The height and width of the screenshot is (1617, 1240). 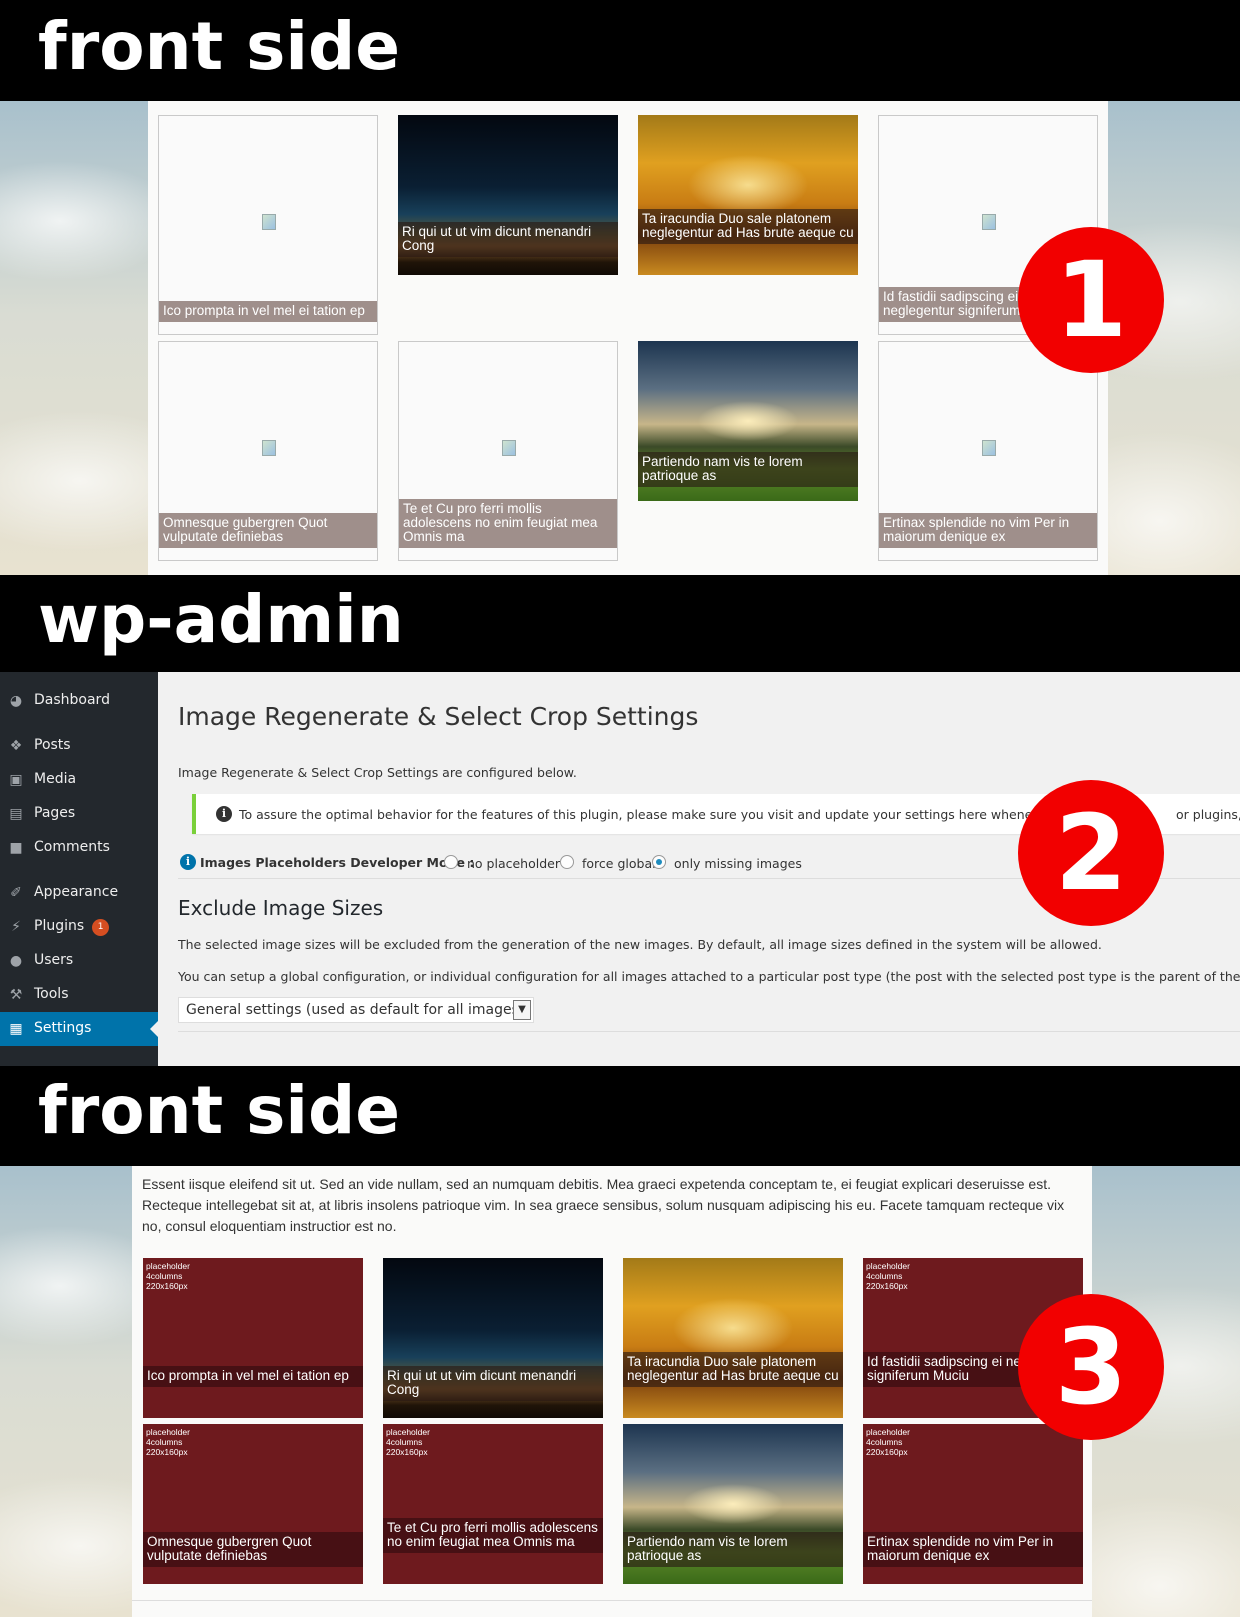 I want to click on info-icon: i, so click(x=188, y=862).